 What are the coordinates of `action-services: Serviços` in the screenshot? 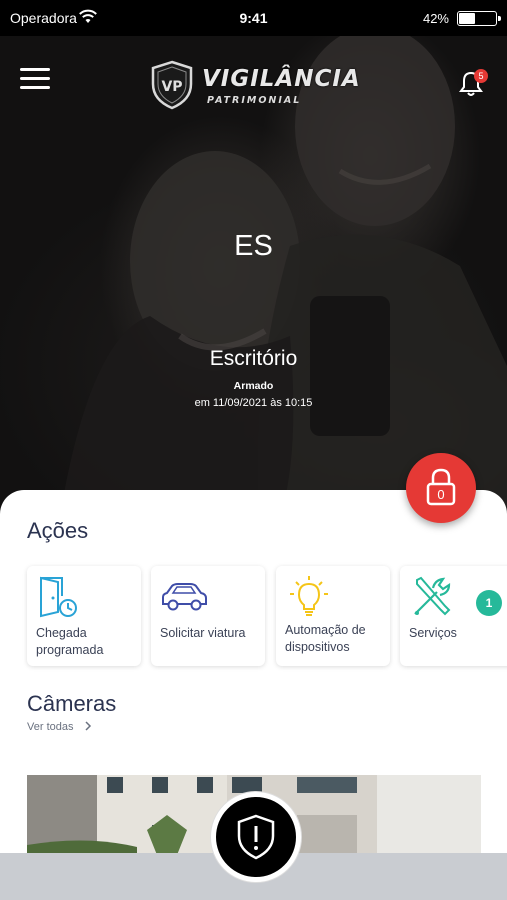 It's located at (453, 616).